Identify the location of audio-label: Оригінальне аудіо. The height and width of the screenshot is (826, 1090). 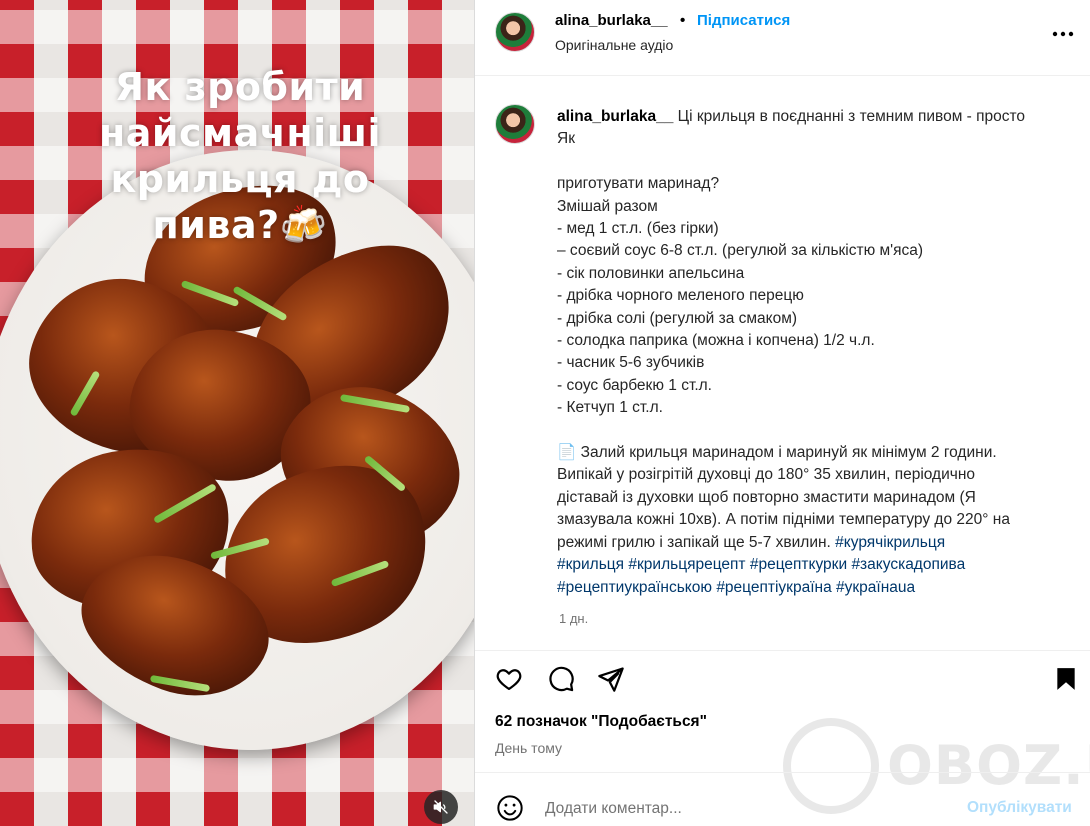
(614, 45).